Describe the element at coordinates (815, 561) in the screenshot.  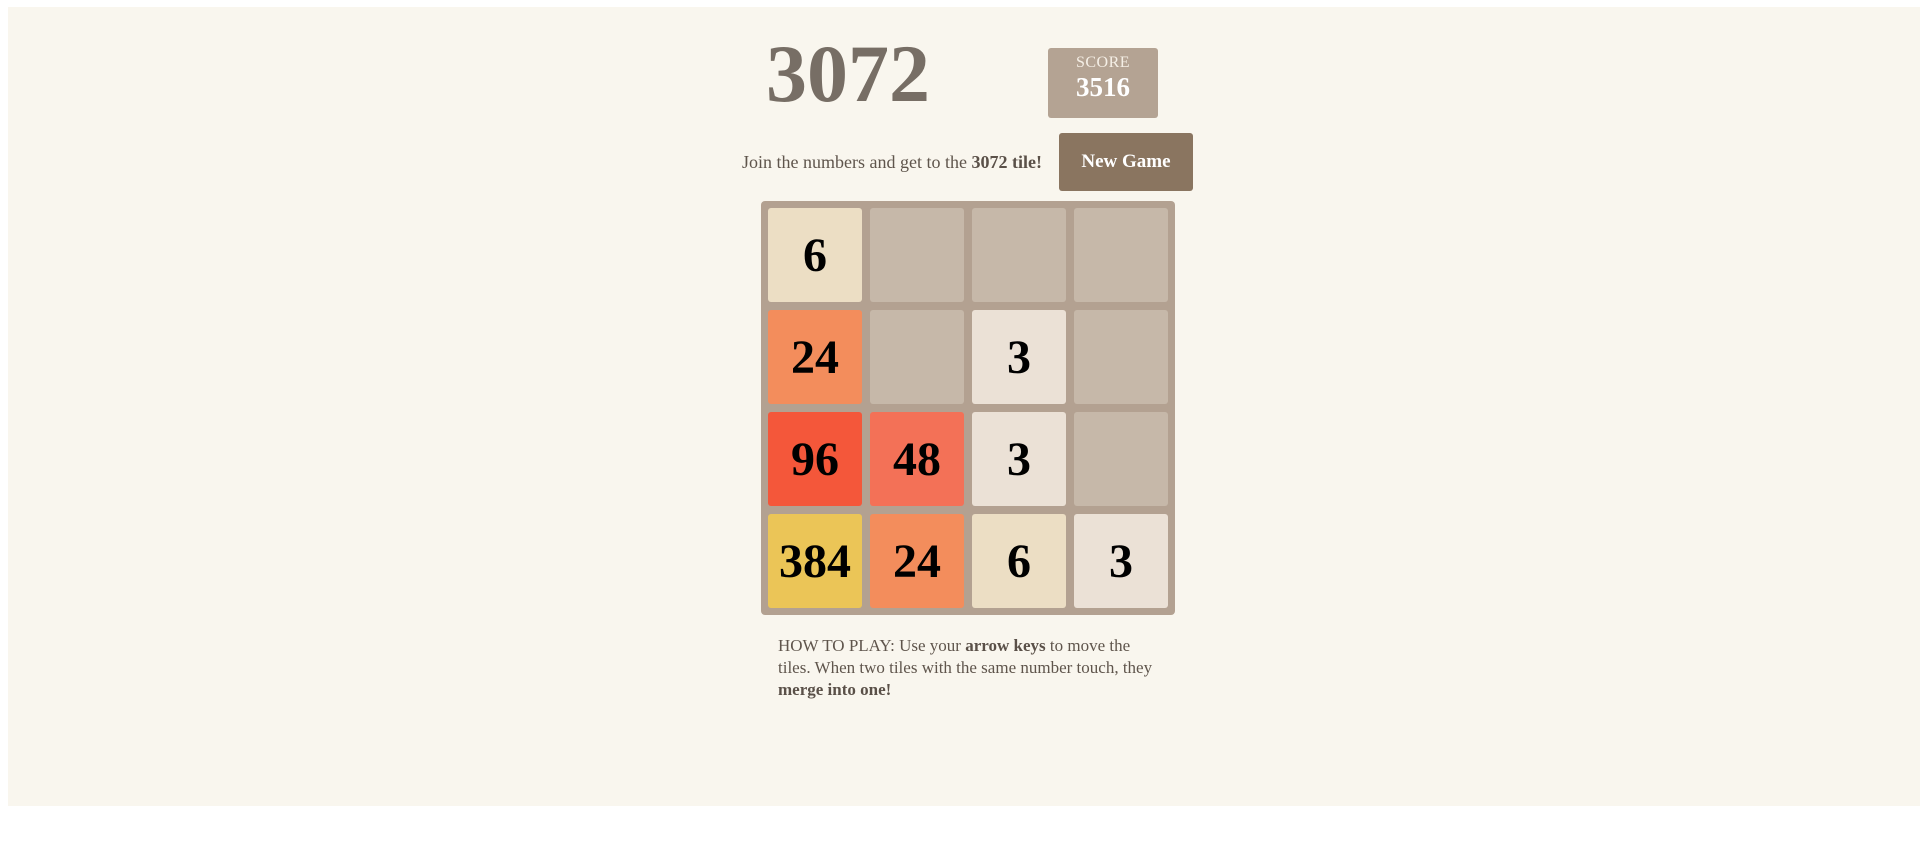
I see `tile: 384` at that location.